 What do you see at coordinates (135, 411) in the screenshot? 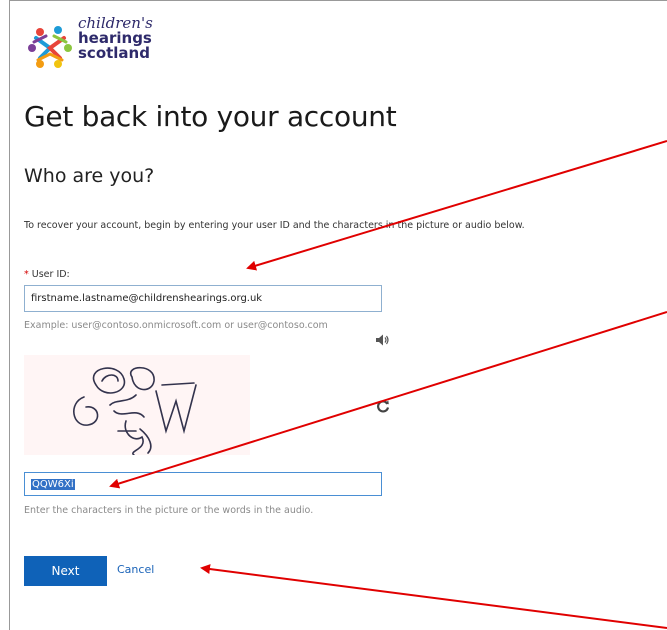
I see `captcha-glyphs` at bounding box center [135, 411].